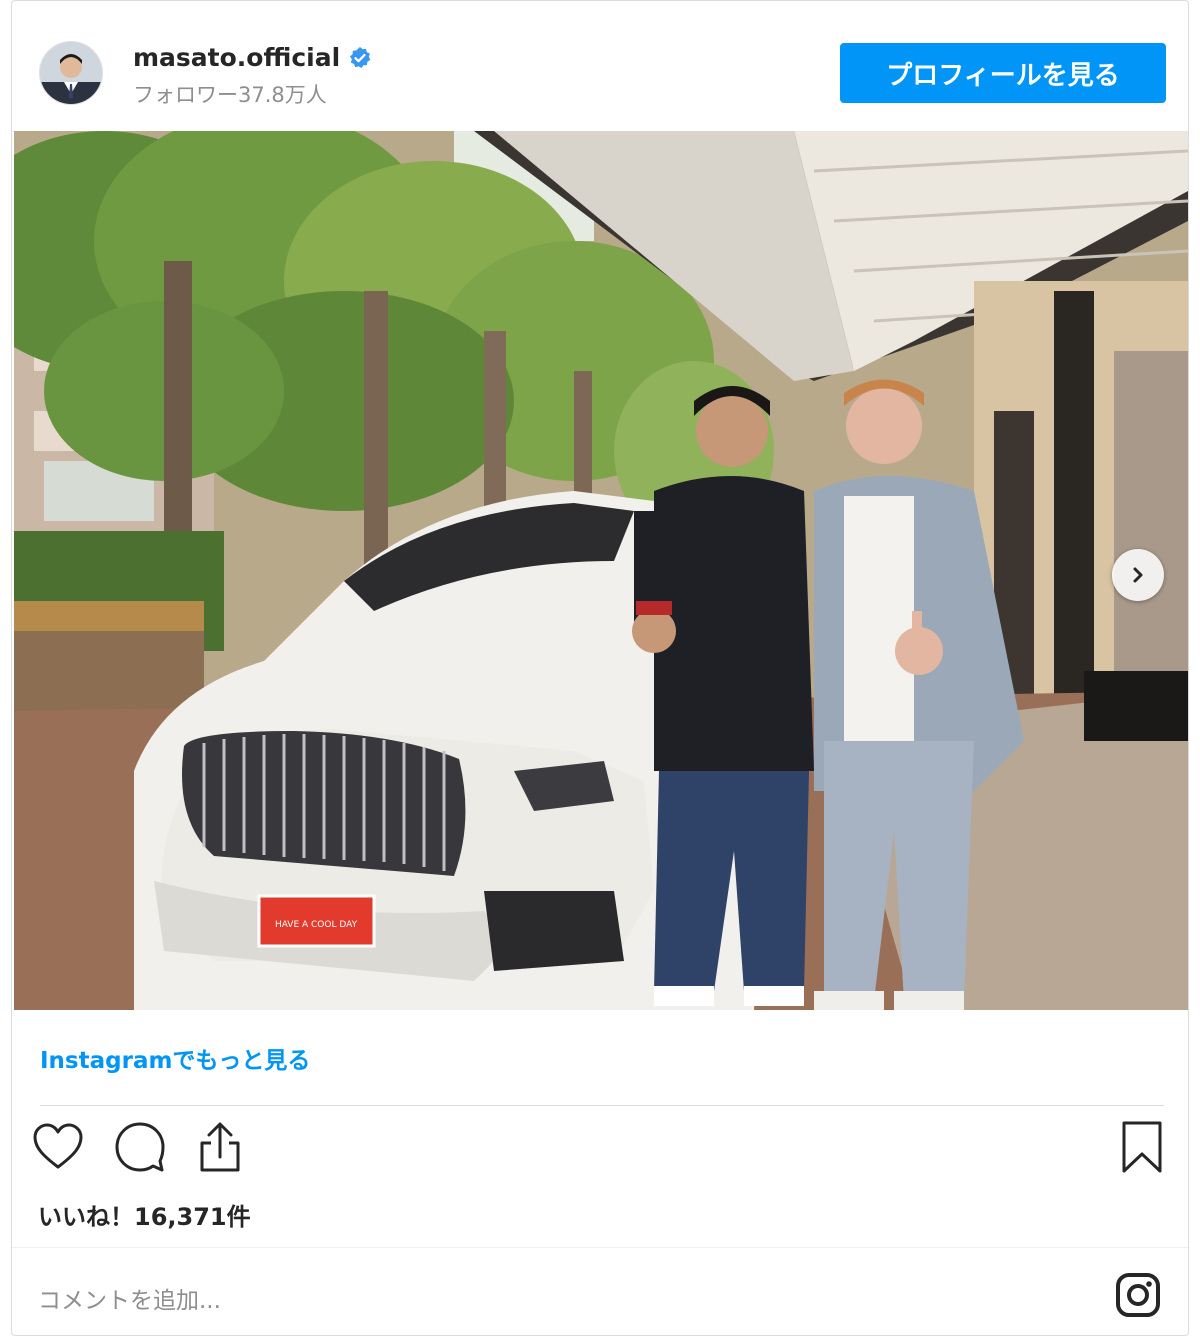 This screenshot has height=1344, width=1200. Describe the element at coordinates (236, 57) in the screenshot. I see `username: masato.official` at that location.